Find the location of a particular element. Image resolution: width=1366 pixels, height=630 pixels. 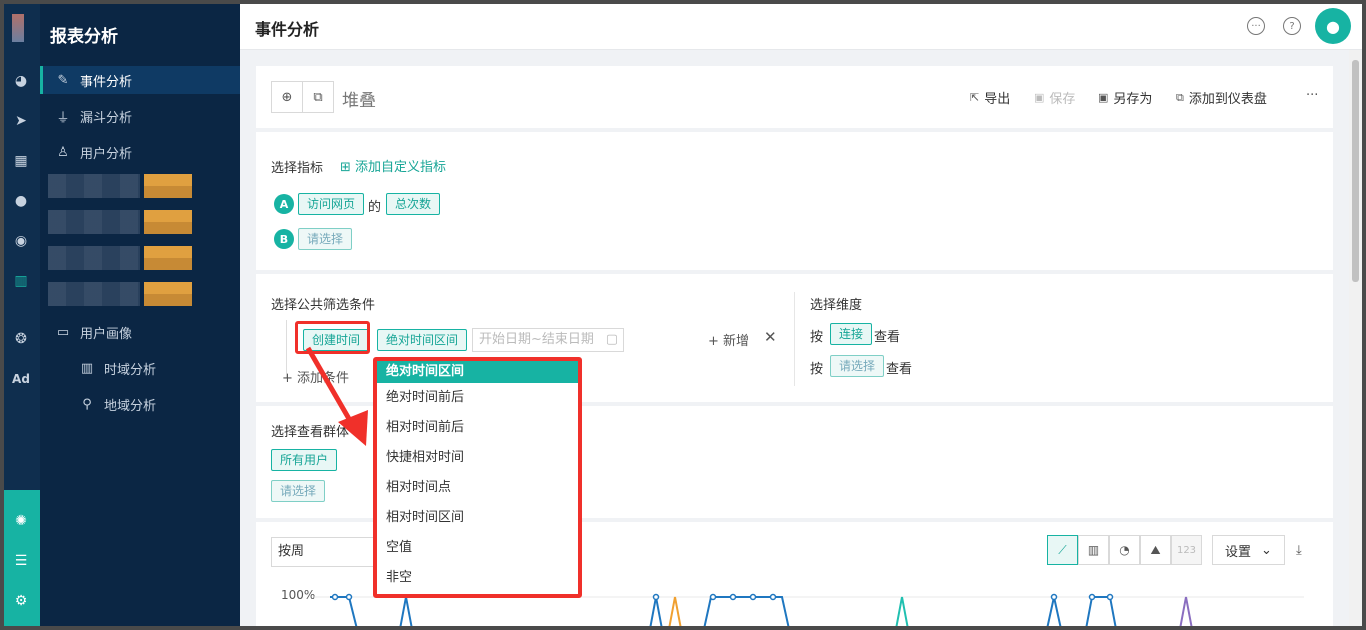

metric-a-event: 访问网页 is located at coordinates (331, 204).